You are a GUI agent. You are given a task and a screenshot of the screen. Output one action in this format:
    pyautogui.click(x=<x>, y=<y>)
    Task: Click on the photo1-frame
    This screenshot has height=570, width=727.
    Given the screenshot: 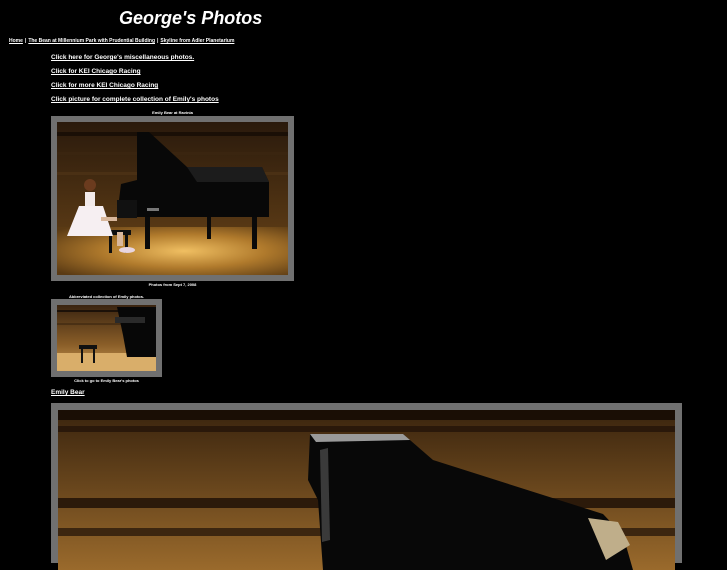 What is the action you would take?
    pyautogui.click(x=172, y=198)
    